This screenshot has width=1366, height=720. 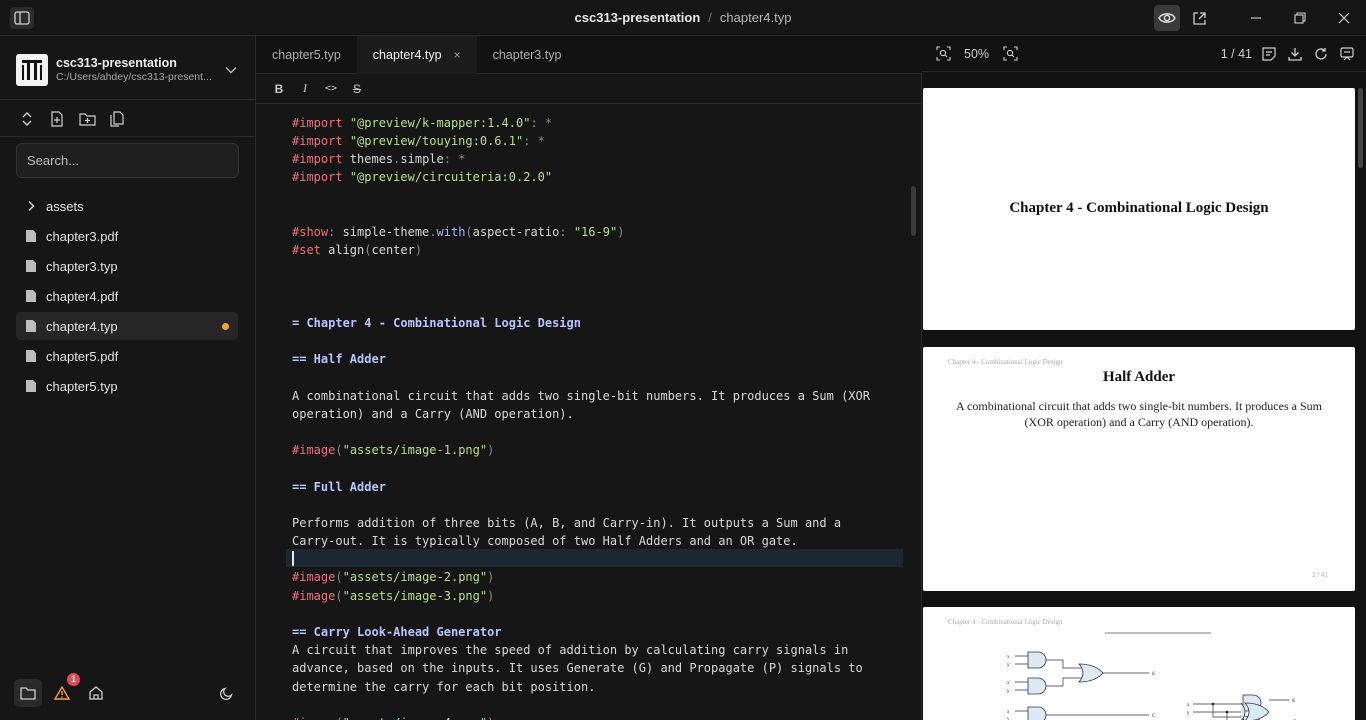 I want to click on preview-toggle-button, so click(x=1167, y=18).